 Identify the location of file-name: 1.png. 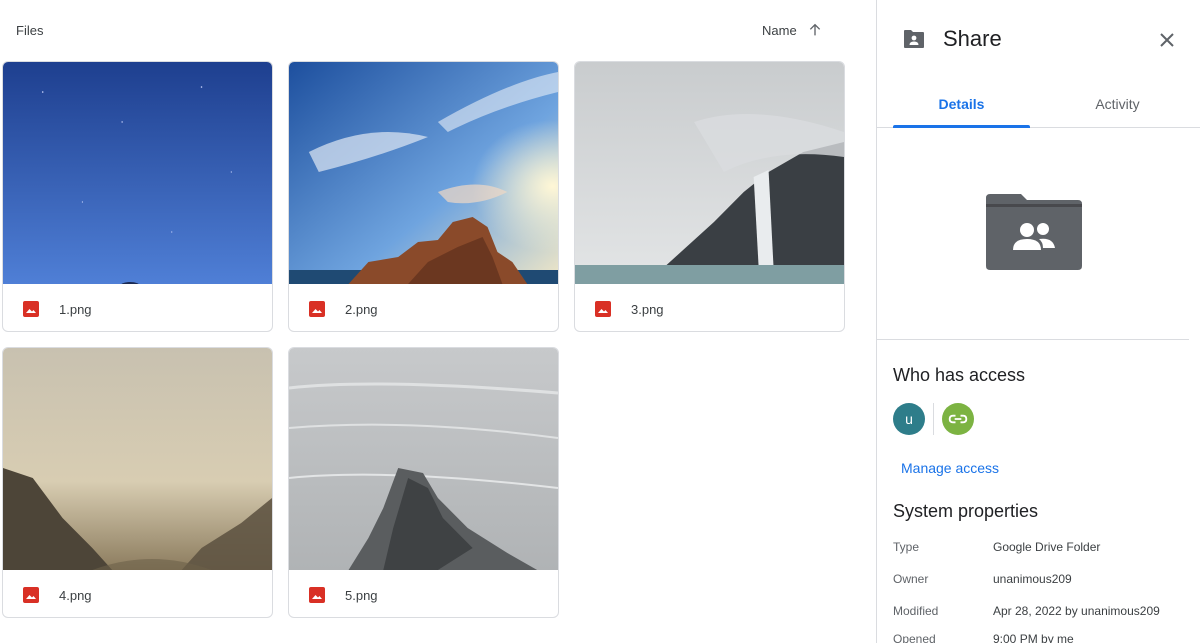
(75, 309).